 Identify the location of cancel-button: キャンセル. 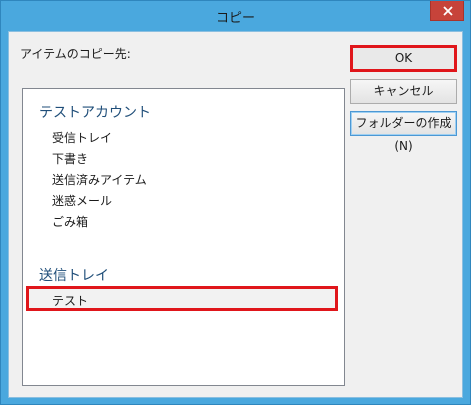
(403, 91).